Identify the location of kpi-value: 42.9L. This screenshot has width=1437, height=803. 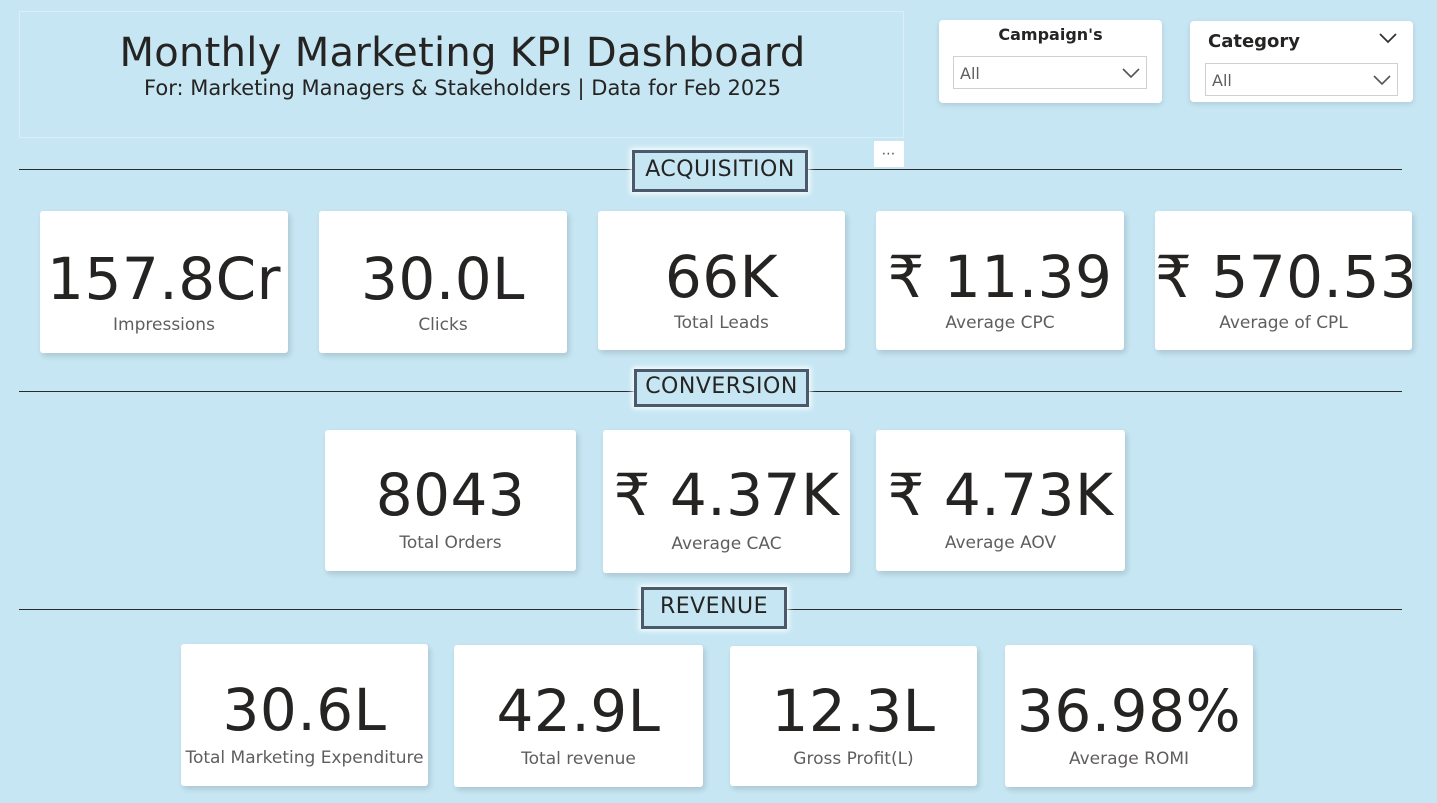
(578, 711).